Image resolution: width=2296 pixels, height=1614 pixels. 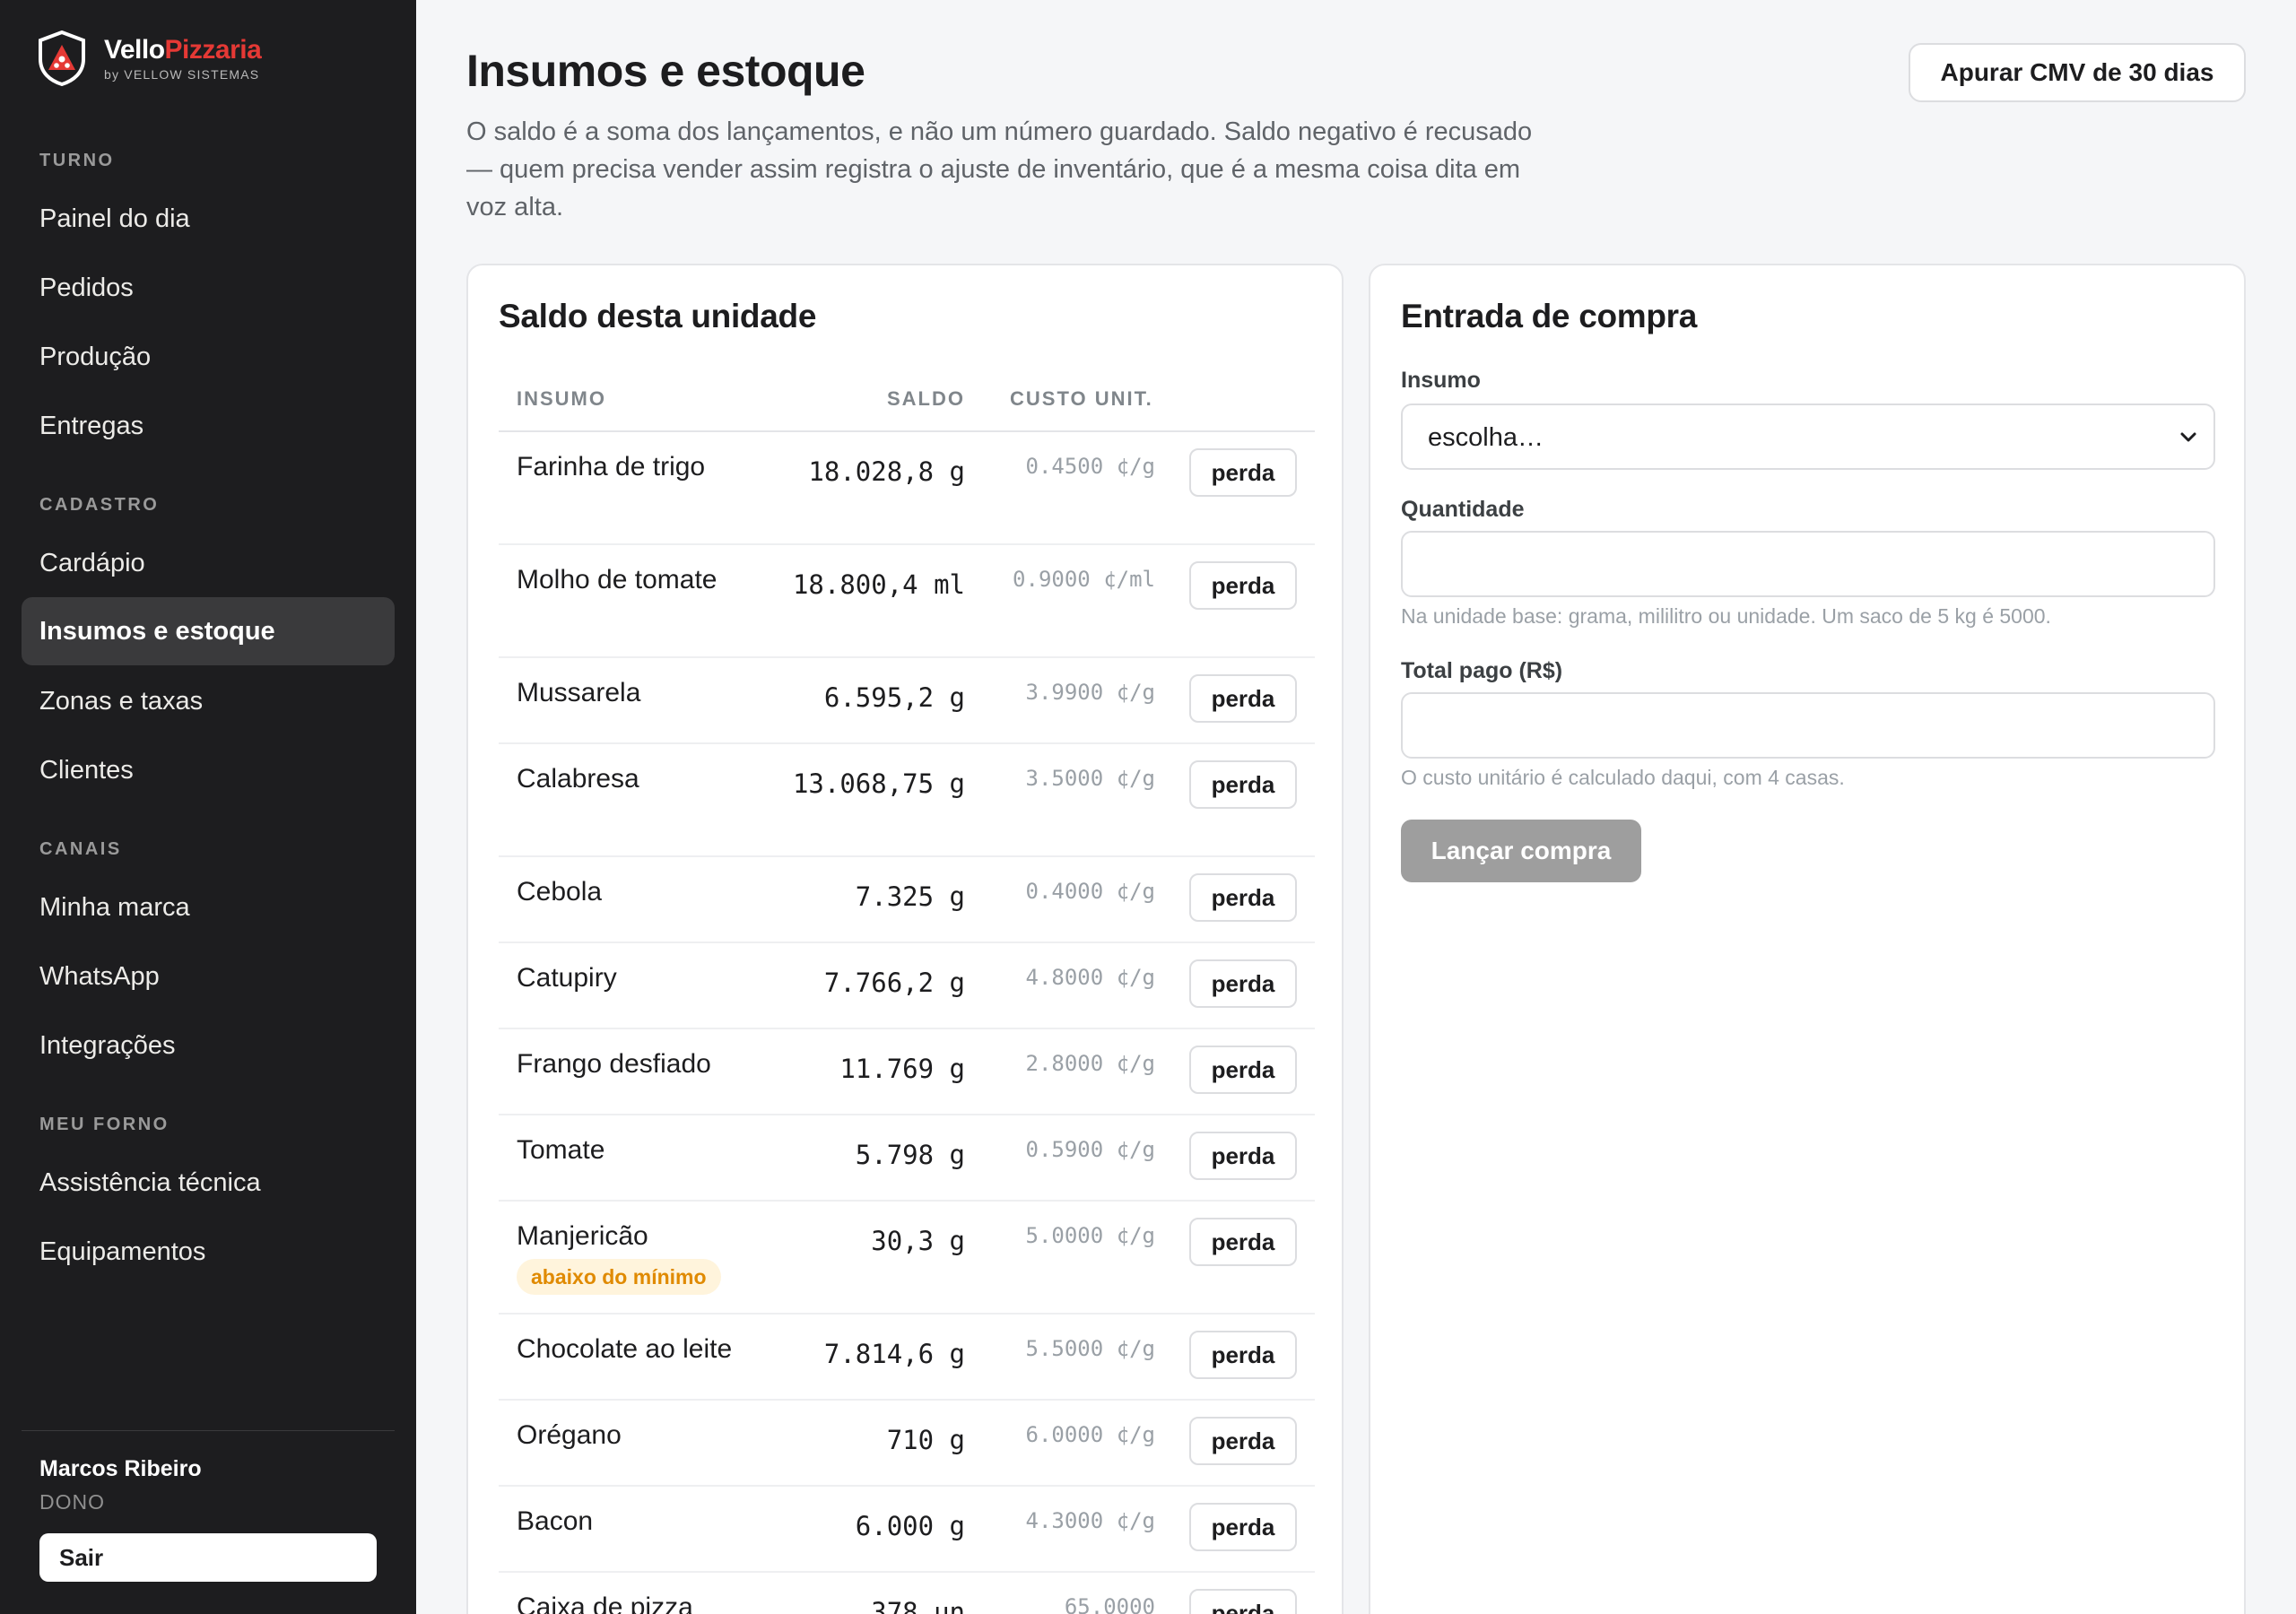 What do you see at coordinates (99, 976) in the screenshot?
I see `sidebar-item-label: WhatsApp` at bounding box center [99, 976].